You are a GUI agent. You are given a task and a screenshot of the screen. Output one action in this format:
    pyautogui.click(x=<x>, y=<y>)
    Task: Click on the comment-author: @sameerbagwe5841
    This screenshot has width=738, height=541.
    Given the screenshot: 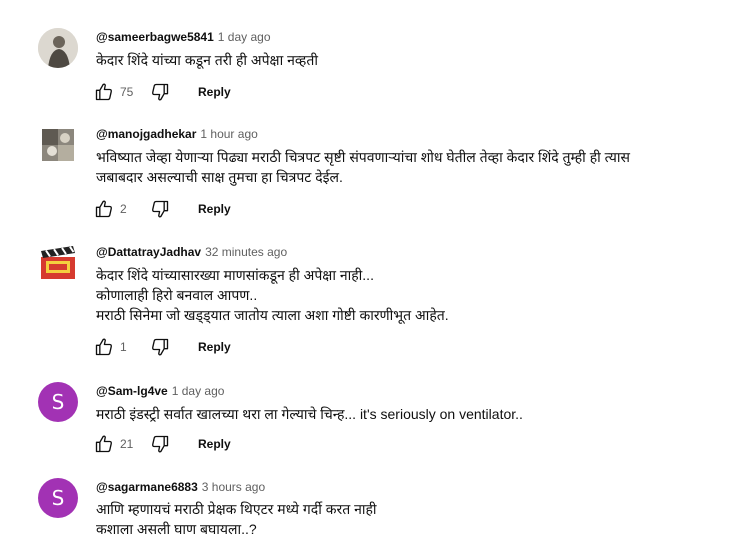 What is the action you would take?
    pyautogui.click(x=155, y=37)
    